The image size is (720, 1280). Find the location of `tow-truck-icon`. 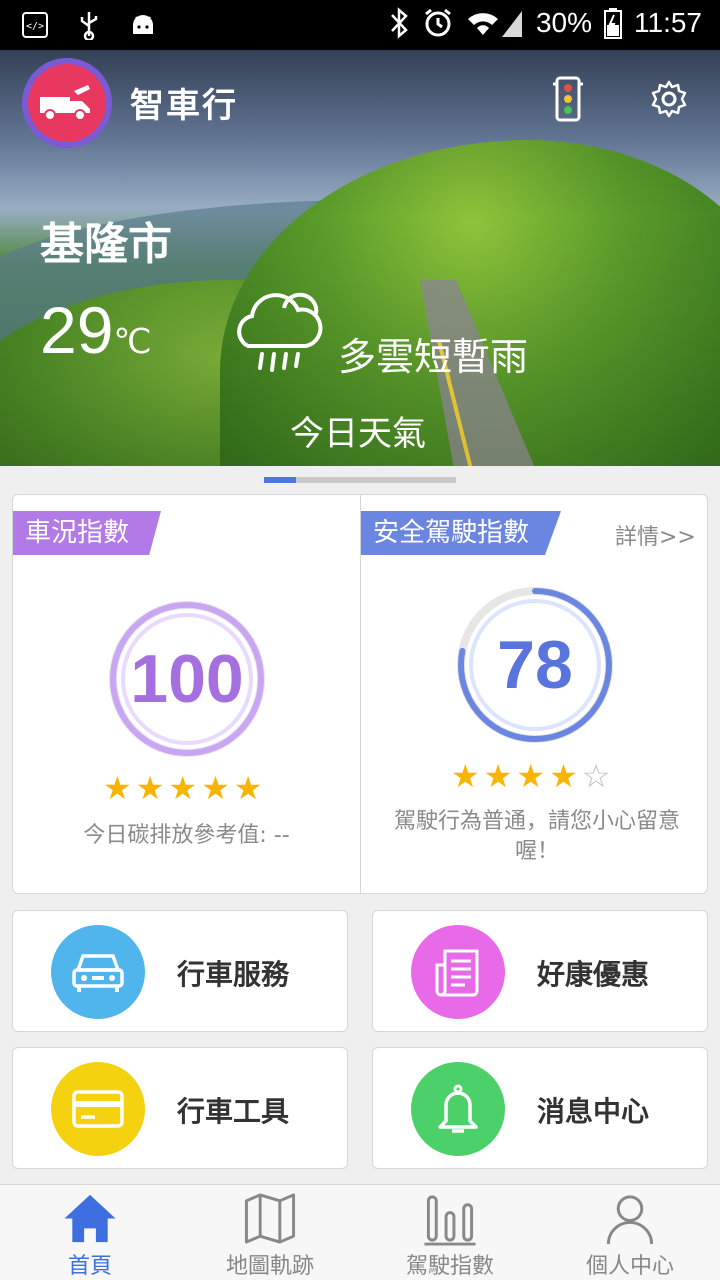

tow-truck-icon is located at coordinates (65, 103).